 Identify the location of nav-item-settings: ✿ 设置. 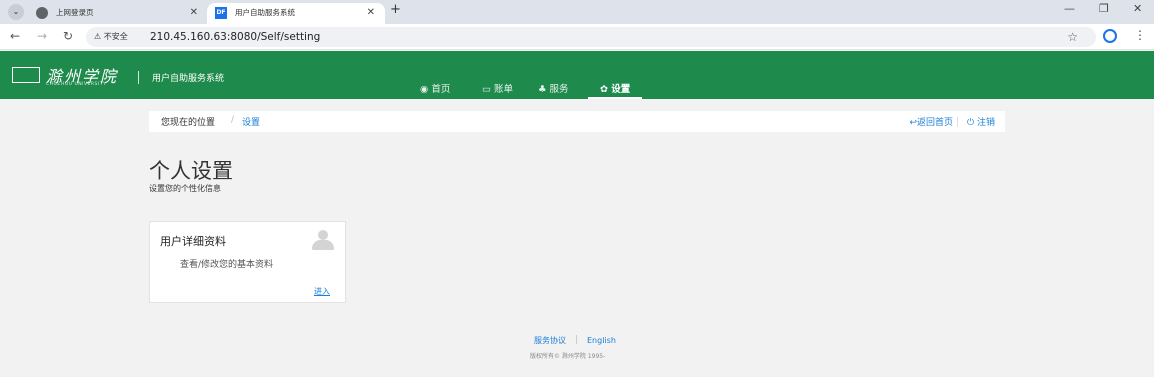
(615, 90).